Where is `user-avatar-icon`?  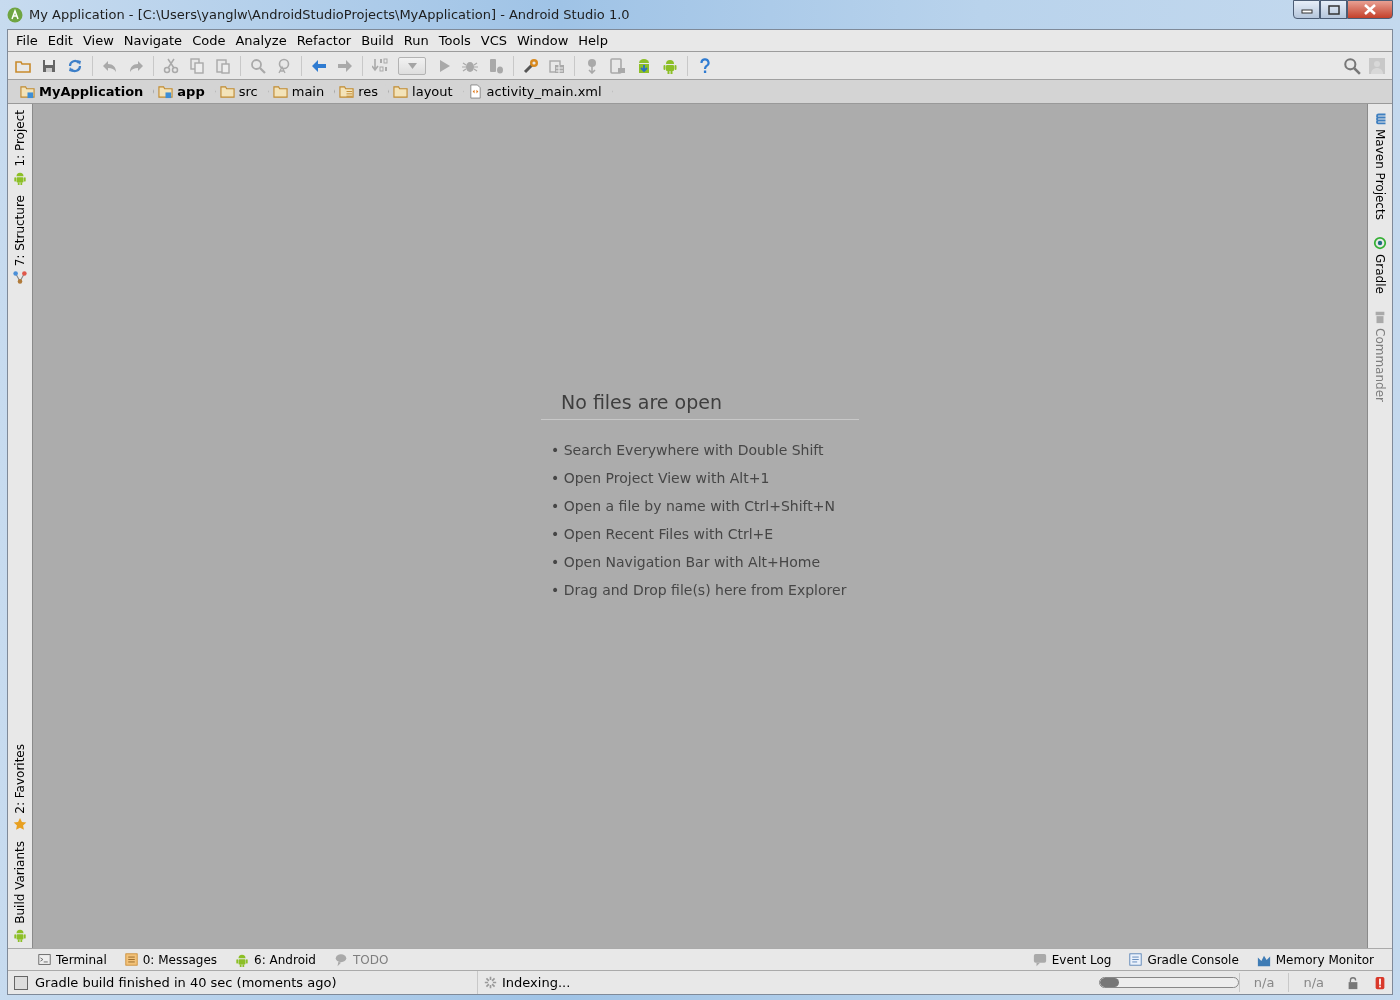
user-avatar-icon is located at coordinates (1377, 65).